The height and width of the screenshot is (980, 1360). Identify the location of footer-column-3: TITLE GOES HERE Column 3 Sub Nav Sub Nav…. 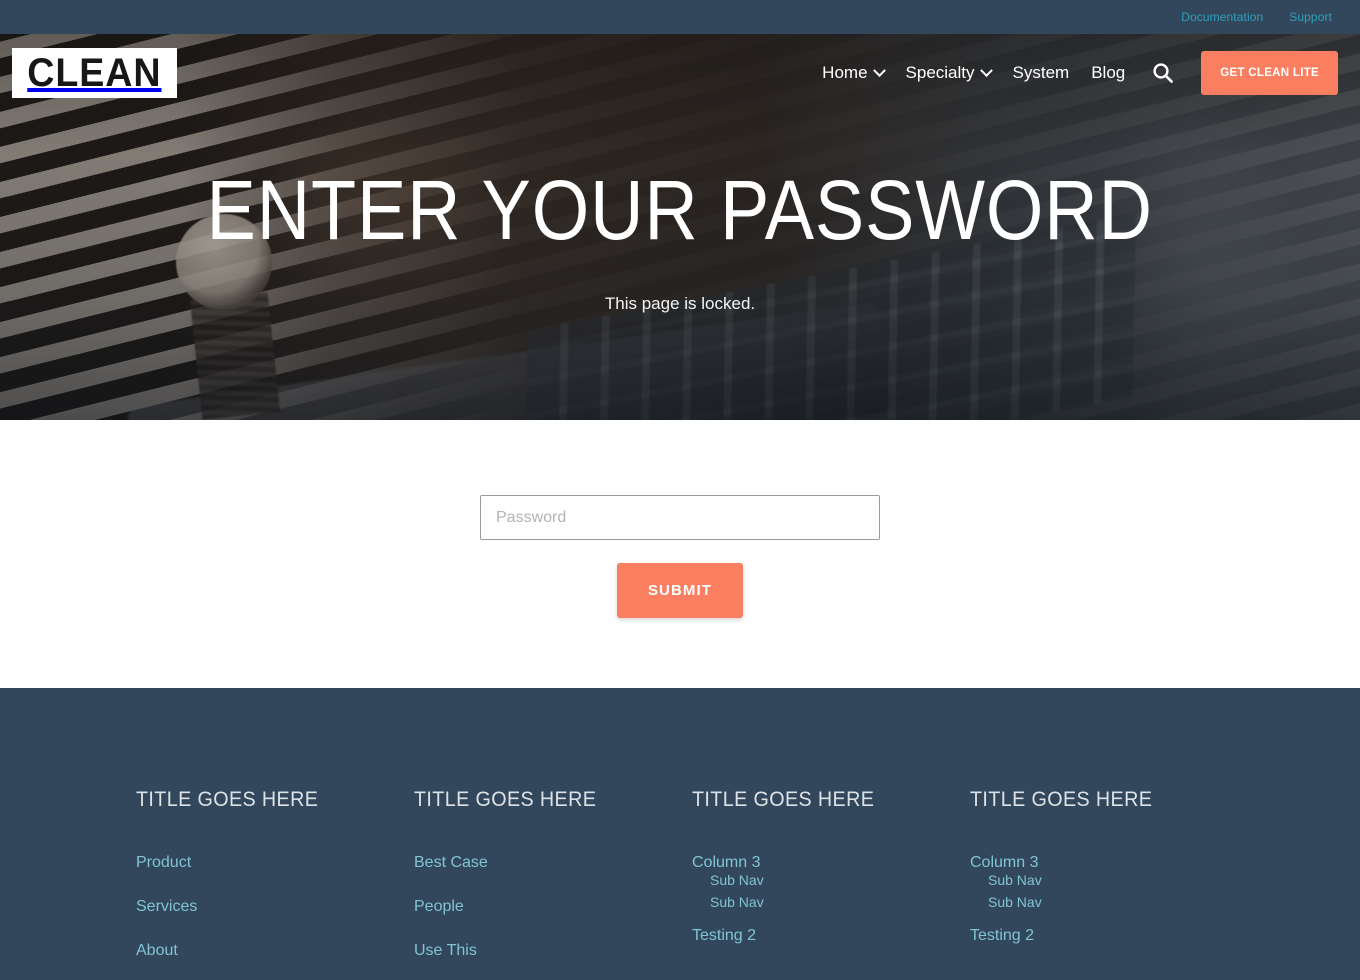
(831, 884).